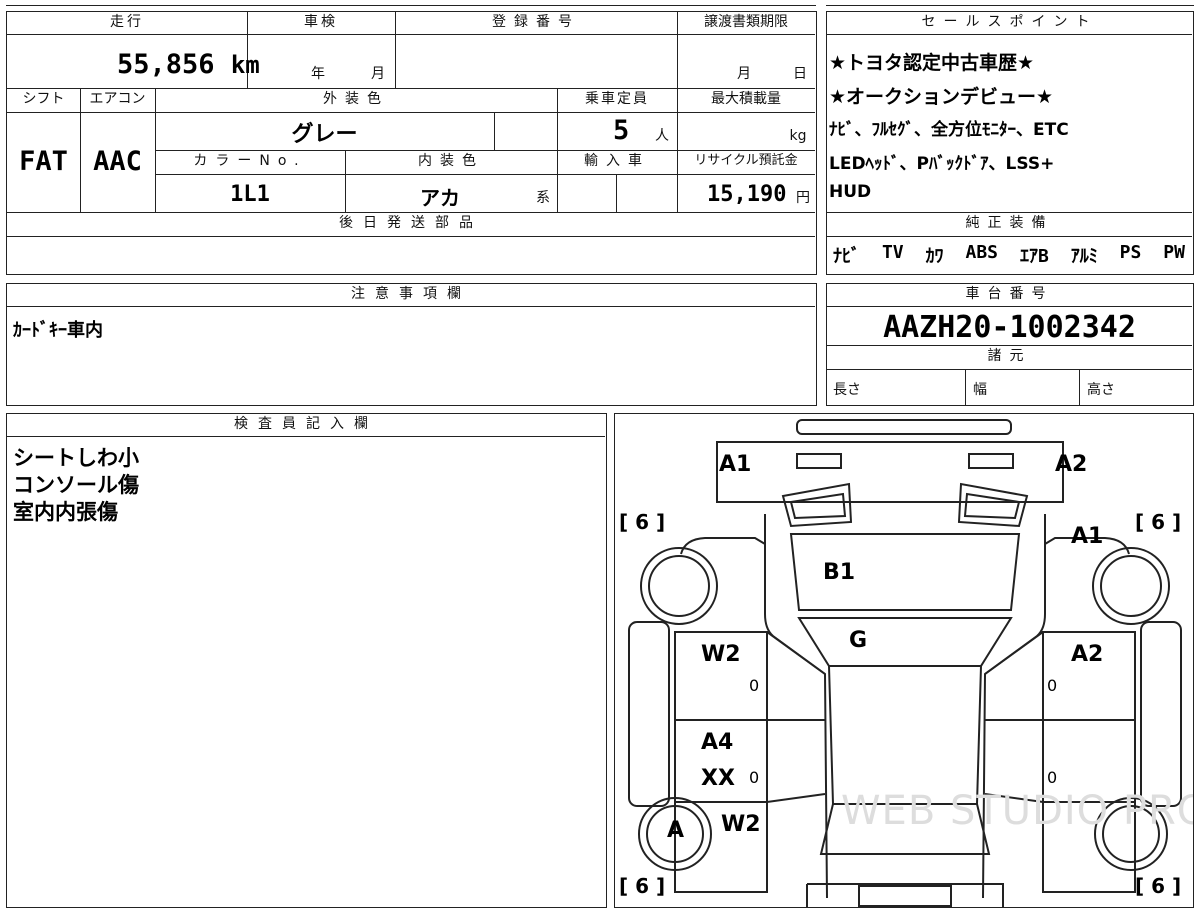 Image resolution: width=1200 pixels, height=908 pixels. Describe the element at coordinates (127, 22) in the screenshot. I see `mileage-header: 走行` at that location.